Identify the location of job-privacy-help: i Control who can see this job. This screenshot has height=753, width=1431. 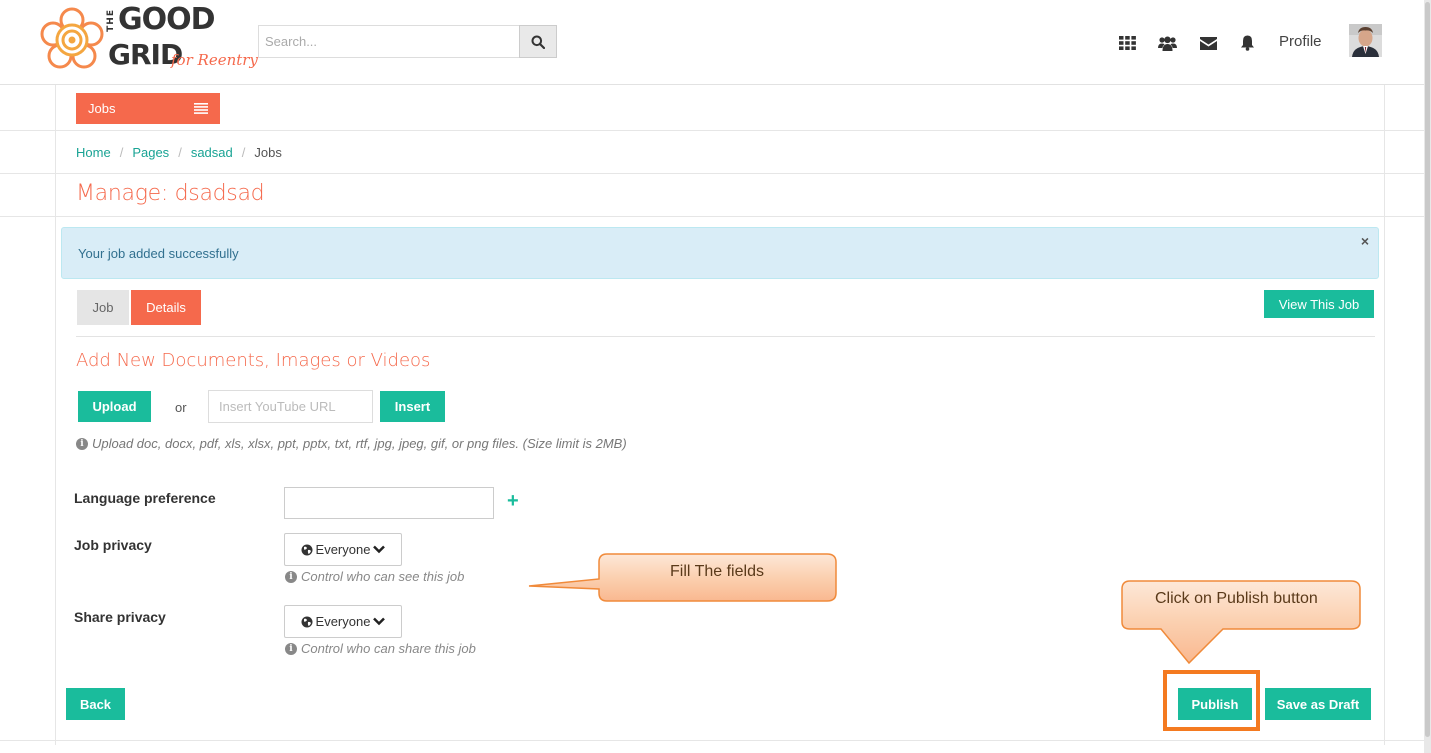
(374, 576).